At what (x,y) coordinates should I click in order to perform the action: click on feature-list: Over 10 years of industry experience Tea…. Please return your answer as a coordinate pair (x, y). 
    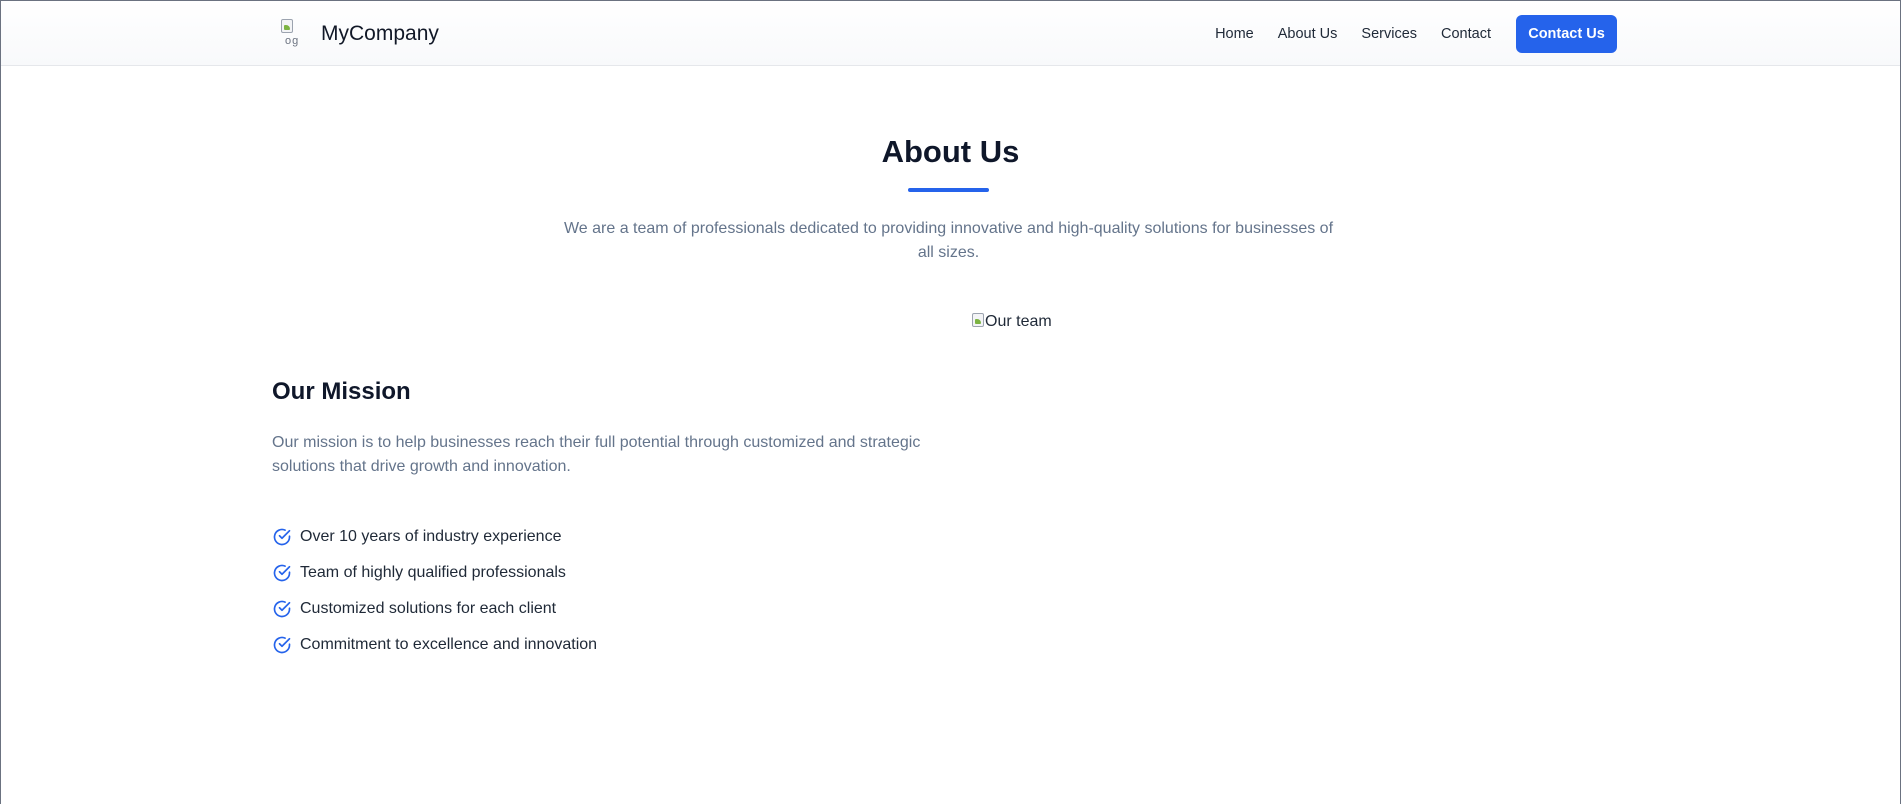
    Looking at the image, I should click on (434, 591).